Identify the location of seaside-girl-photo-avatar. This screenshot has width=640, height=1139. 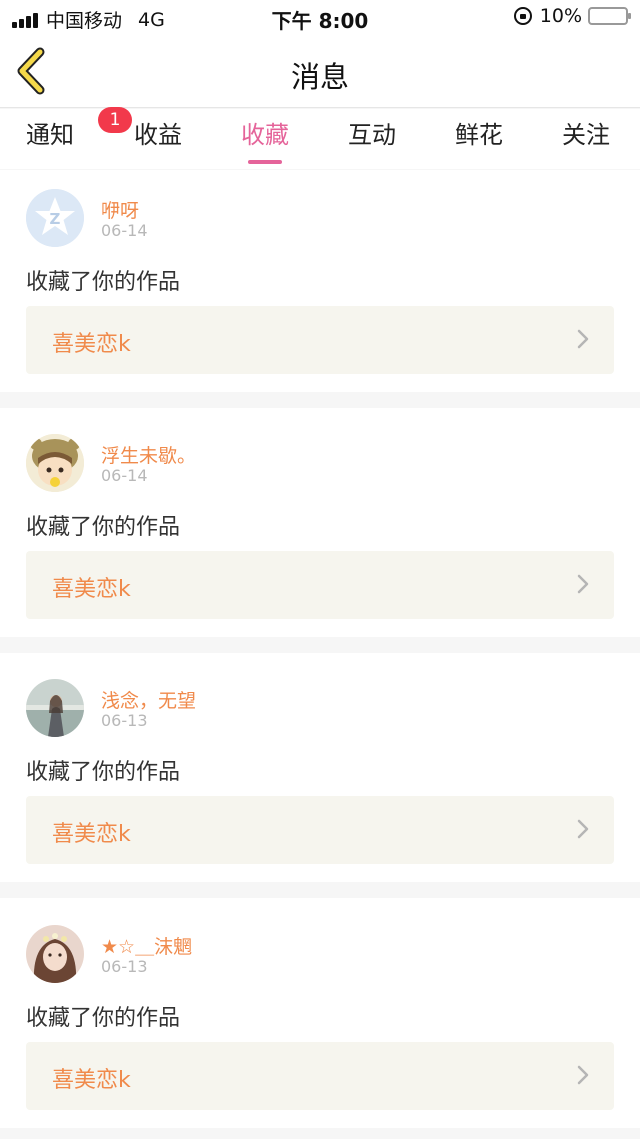
(55, 708).